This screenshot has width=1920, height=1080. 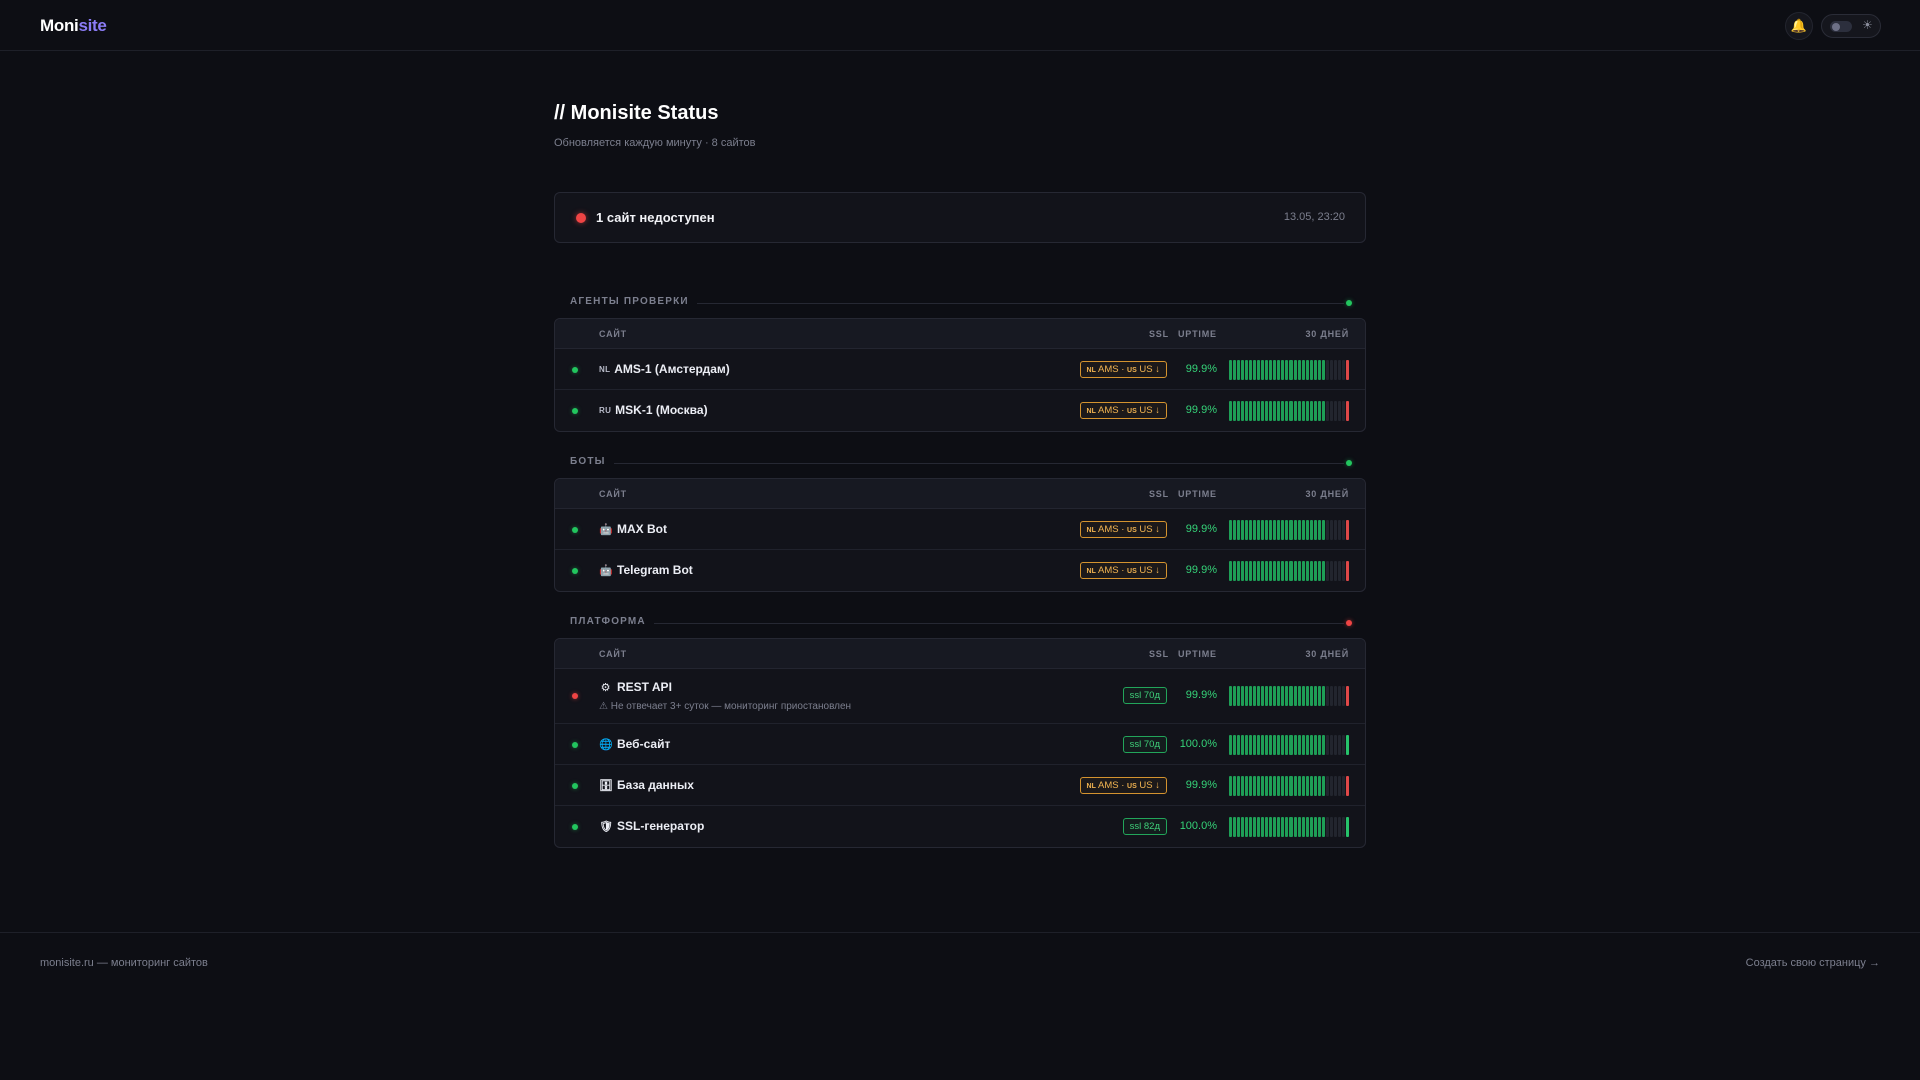 I want to click on logo: Monisite, so click(x=73, y=26).